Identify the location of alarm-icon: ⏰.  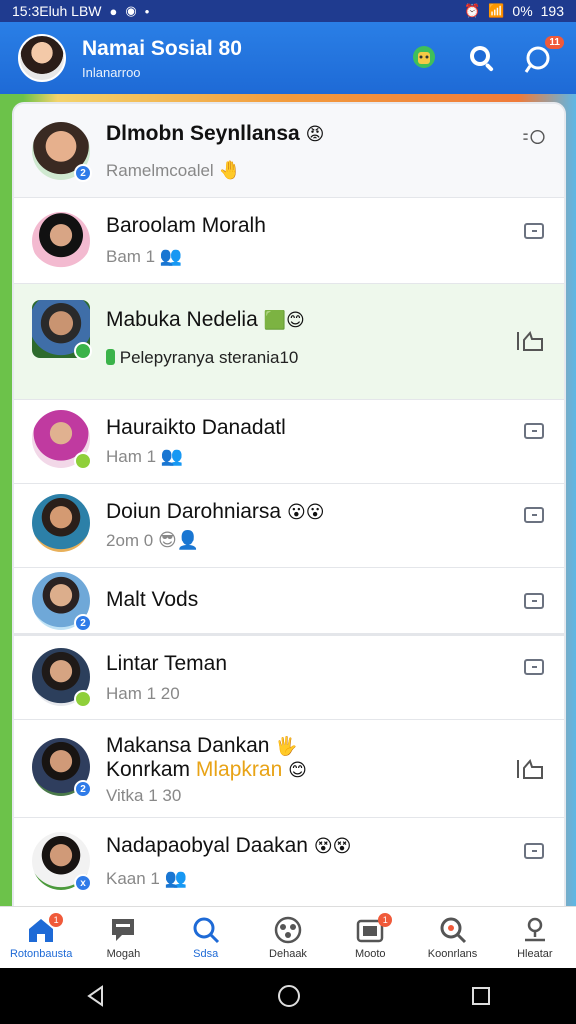
(472, 10).